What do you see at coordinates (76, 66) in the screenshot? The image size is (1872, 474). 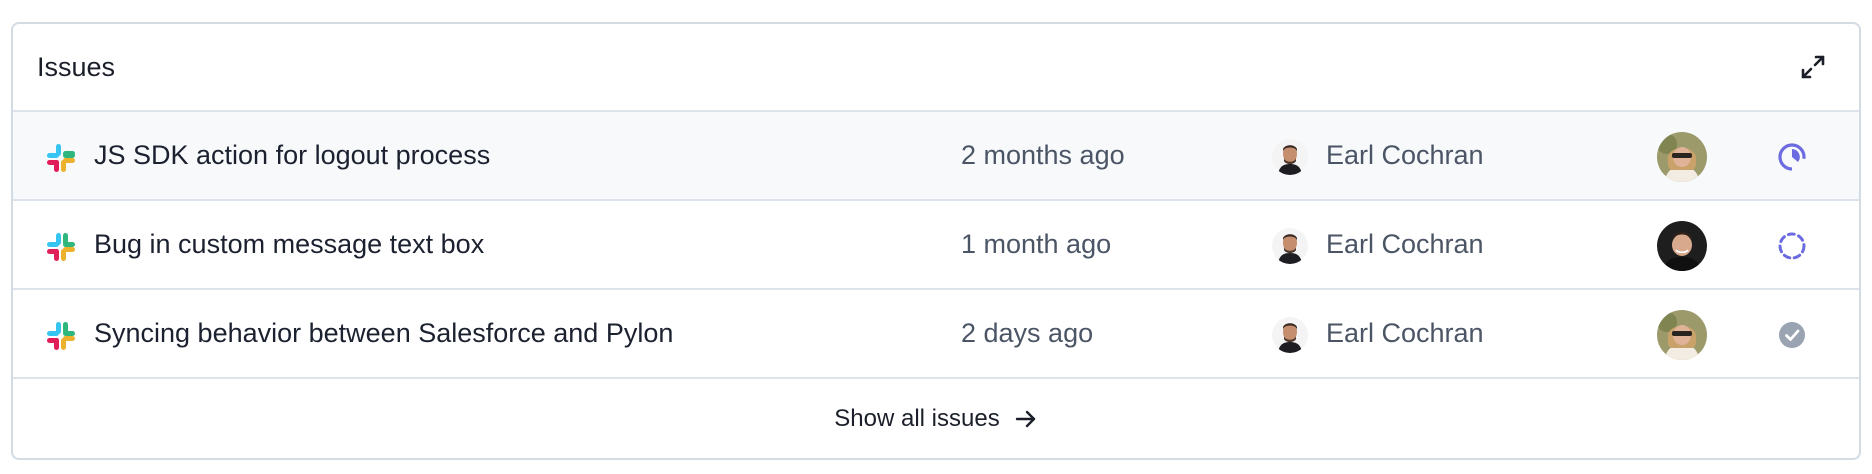 I see `card-title: Issues` at bounding box center [76, 66].